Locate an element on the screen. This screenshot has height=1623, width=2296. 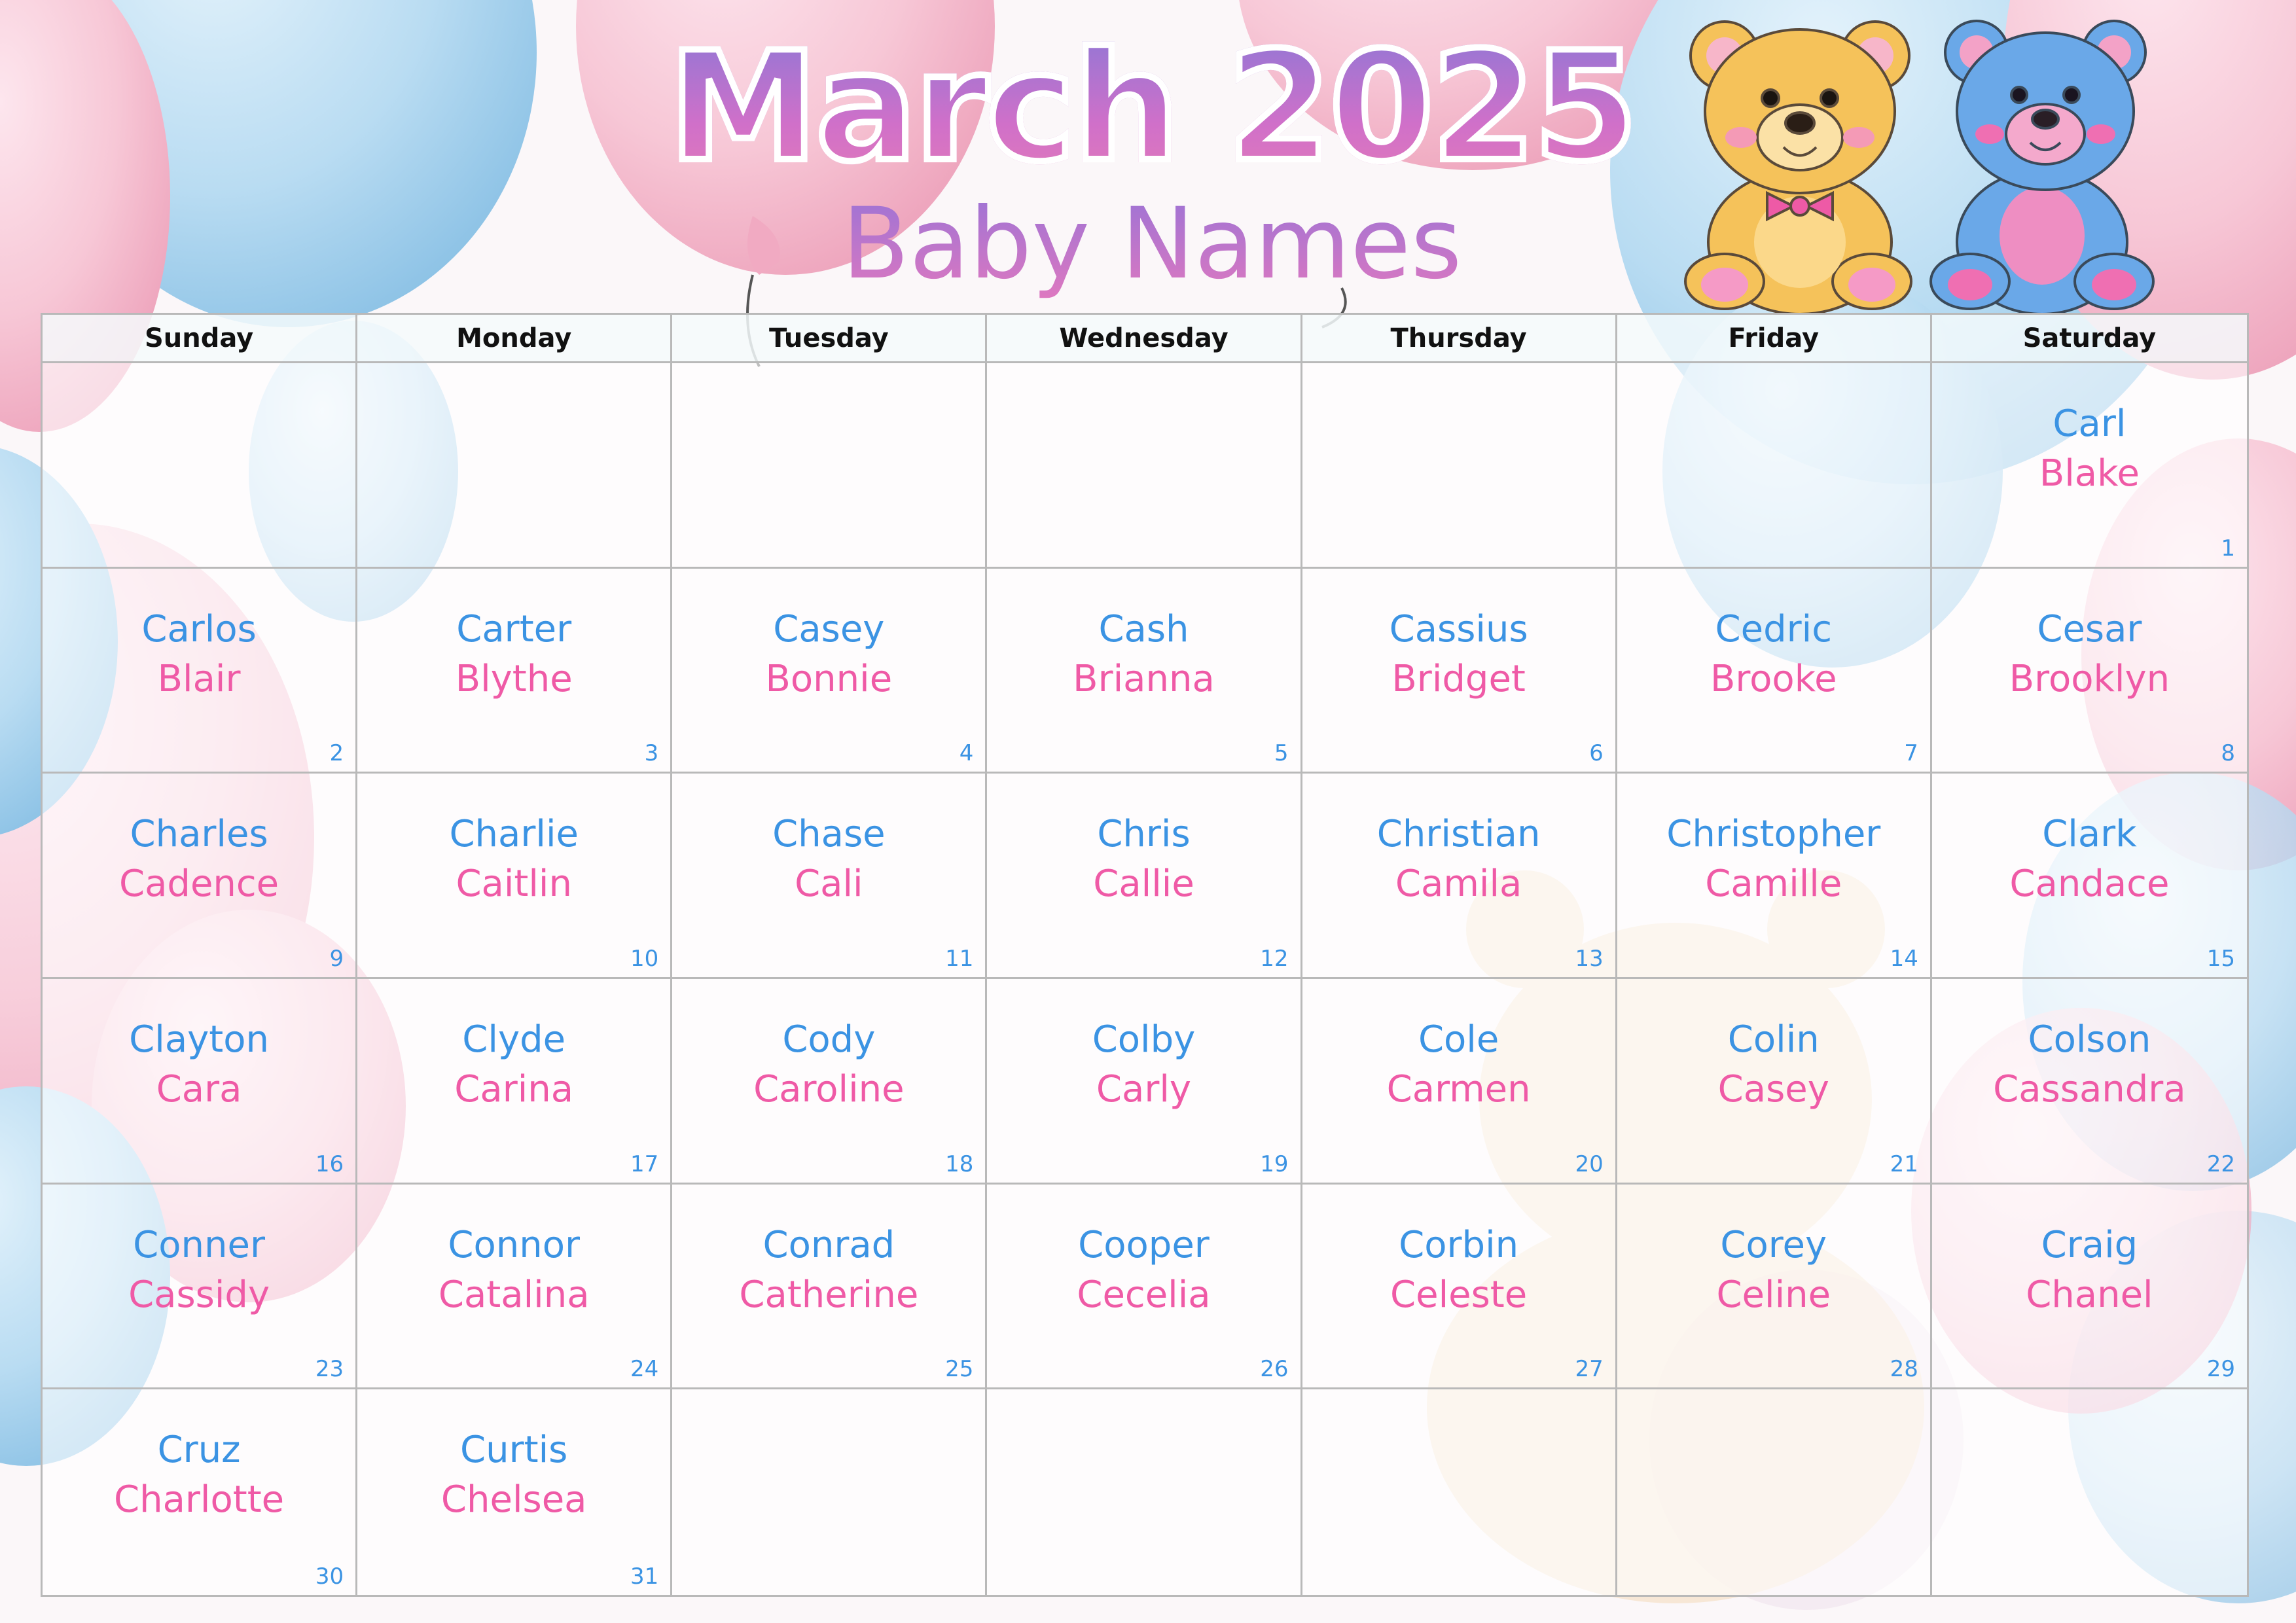
day-cell: Charles Cadence 9 is located at coordinates (200, 876).